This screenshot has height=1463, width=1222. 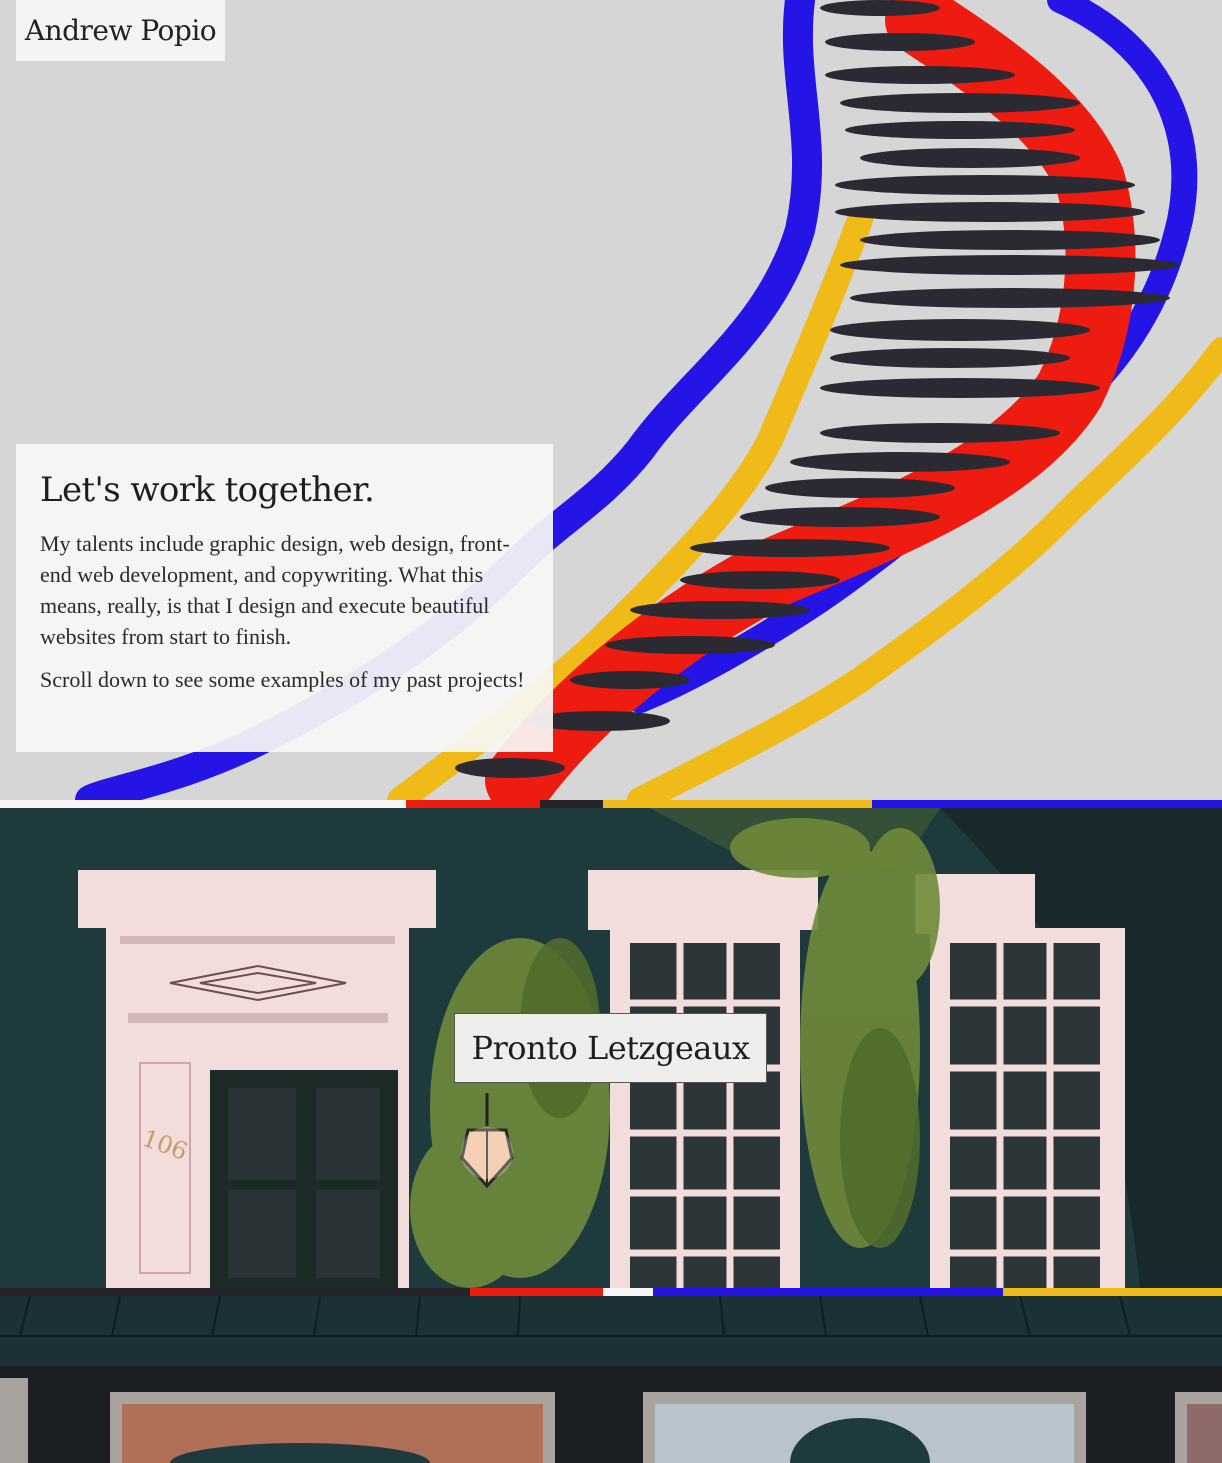 I want to click on site-logo: Andrew Popio, so click(x=120, y=30).